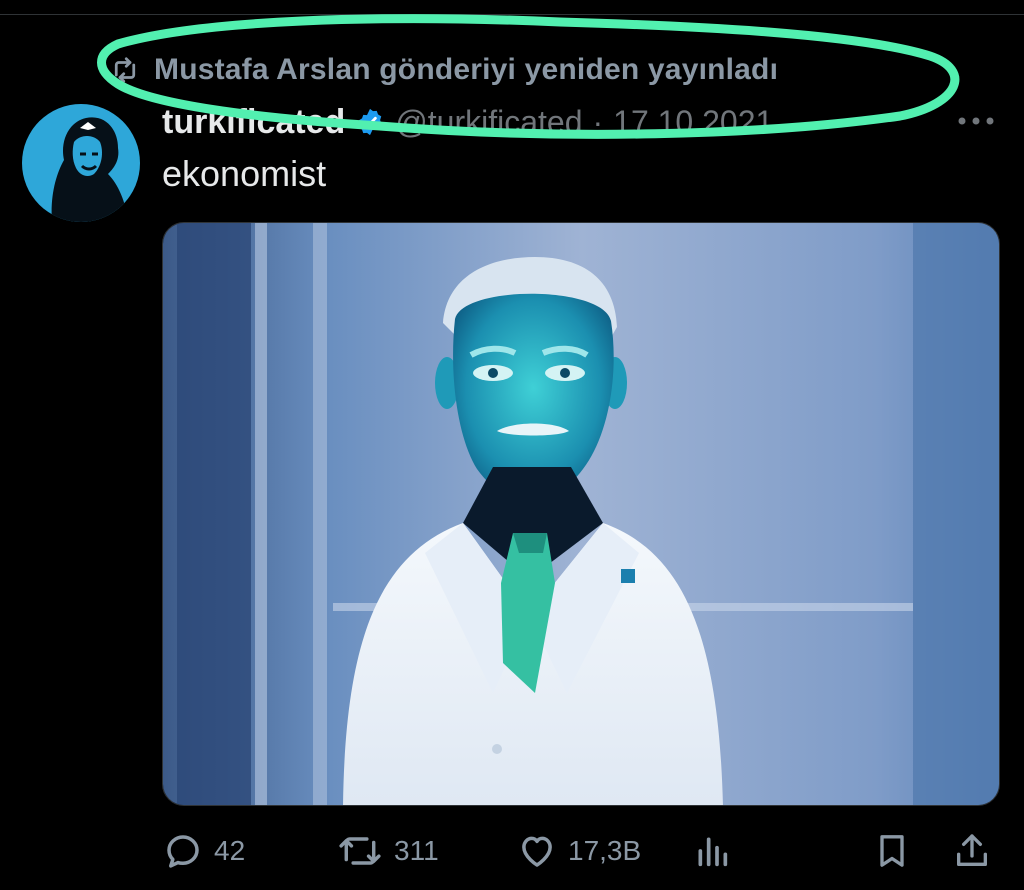 This screenshot has height=890, width=1024. What do you see at coordinates (125, 70) in the screenshot?
I see `repost-icon` at bounding box center [125, 70].